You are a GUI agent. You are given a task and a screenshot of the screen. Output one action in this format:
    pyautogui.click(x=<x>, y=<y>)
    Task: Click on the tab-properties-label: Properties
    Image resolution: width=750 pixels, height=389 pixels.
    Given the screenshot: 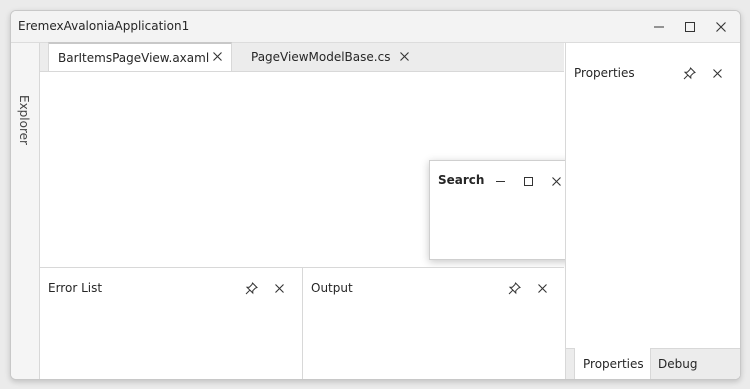 What is the action you would take?
    pyautogui.click(x=613, y=363)
    